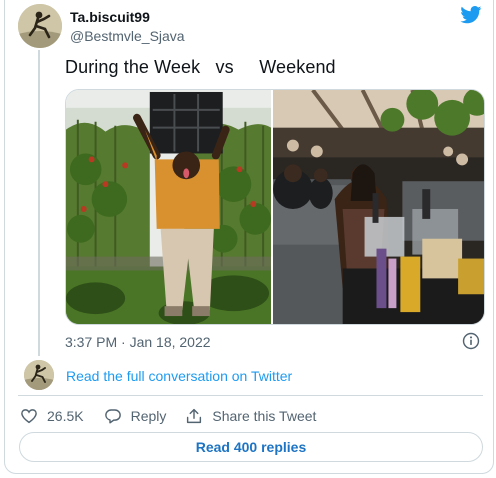  I want to click on author-display-name: Ta.biscuit99, so click(110, 17).